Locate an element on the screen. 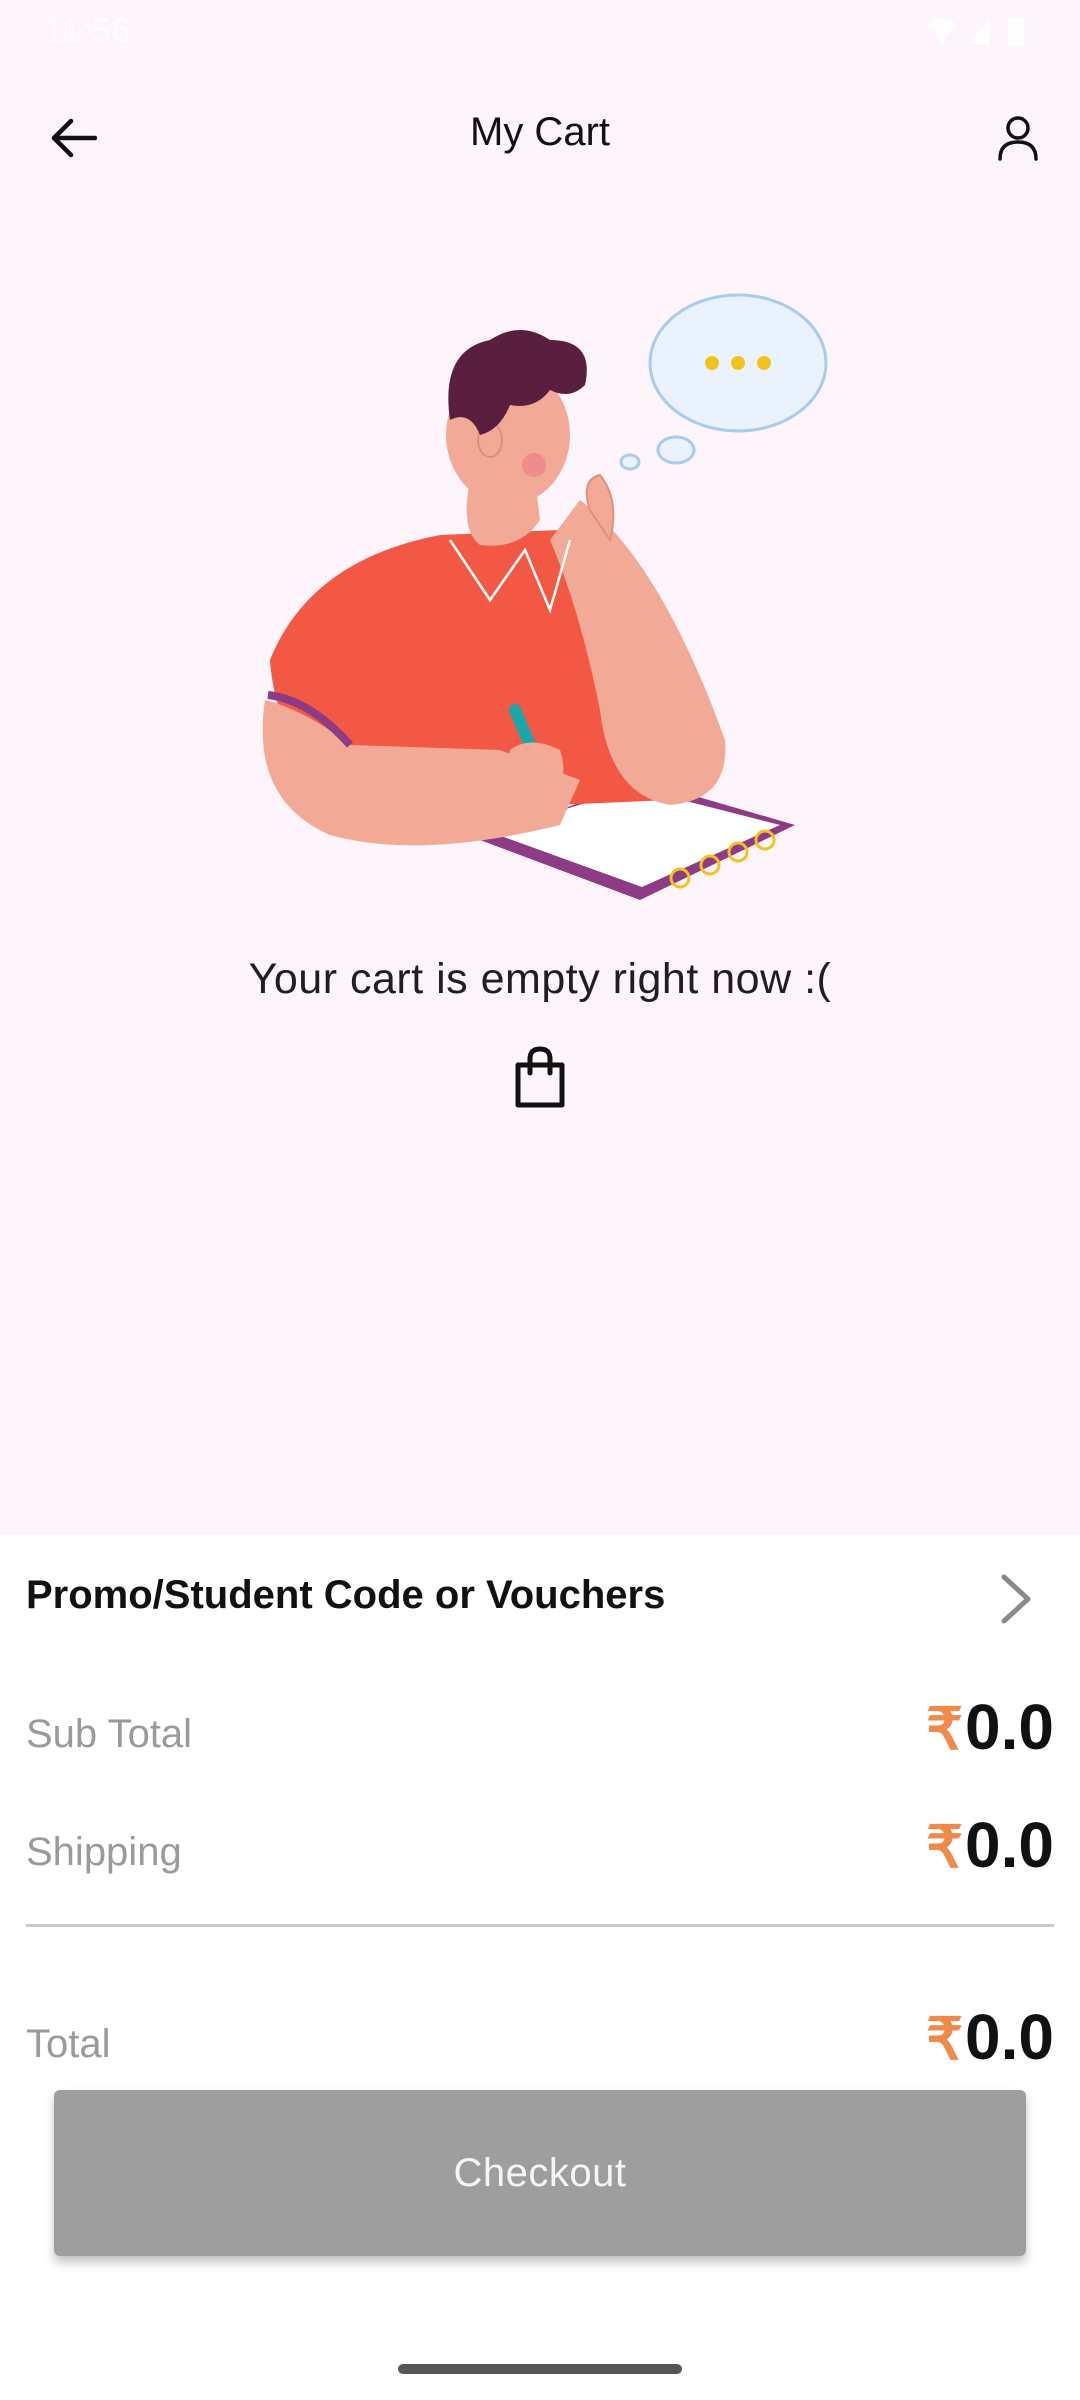 This screenshot has height=2400, width=1080. shipping-value: ₹0.0 is located at coordinates (990, 1845).